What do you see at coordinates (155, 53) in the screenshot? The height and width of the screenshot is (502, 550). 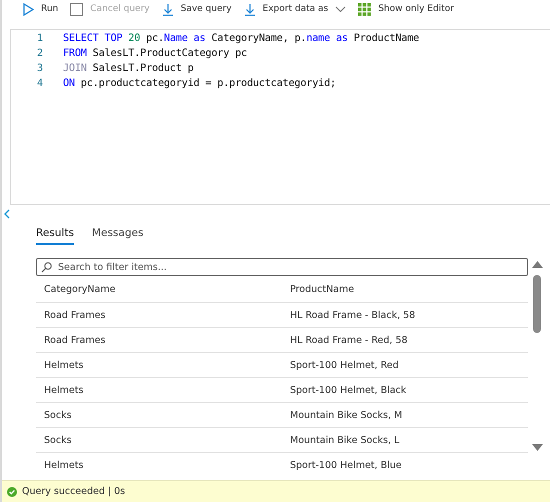 I see `code-line: FROM SalesLT.ProductCategory pc` at bounding box center [155, 53].